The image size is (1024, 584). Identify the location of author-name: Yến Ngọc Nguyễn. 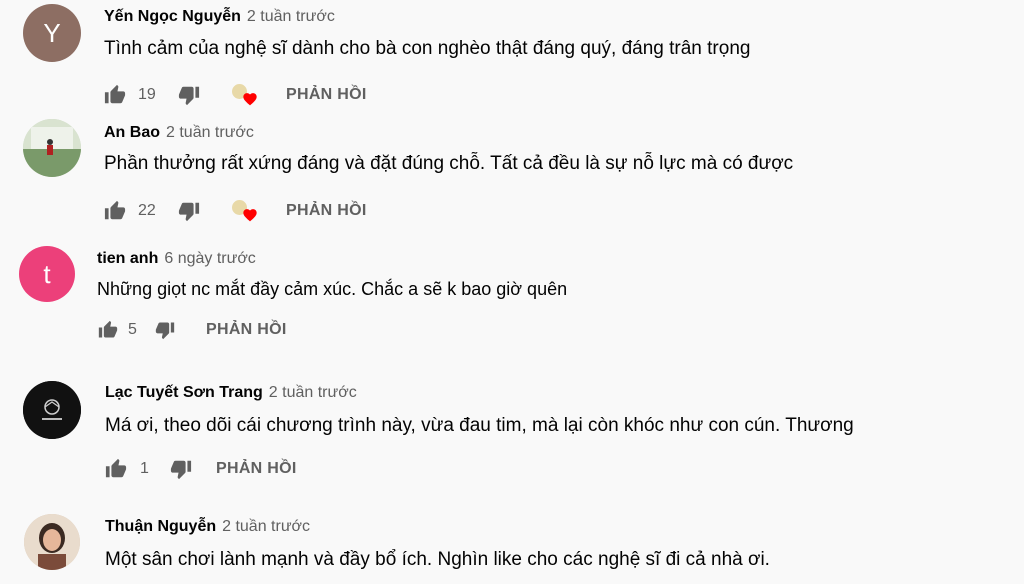
(172, 16).